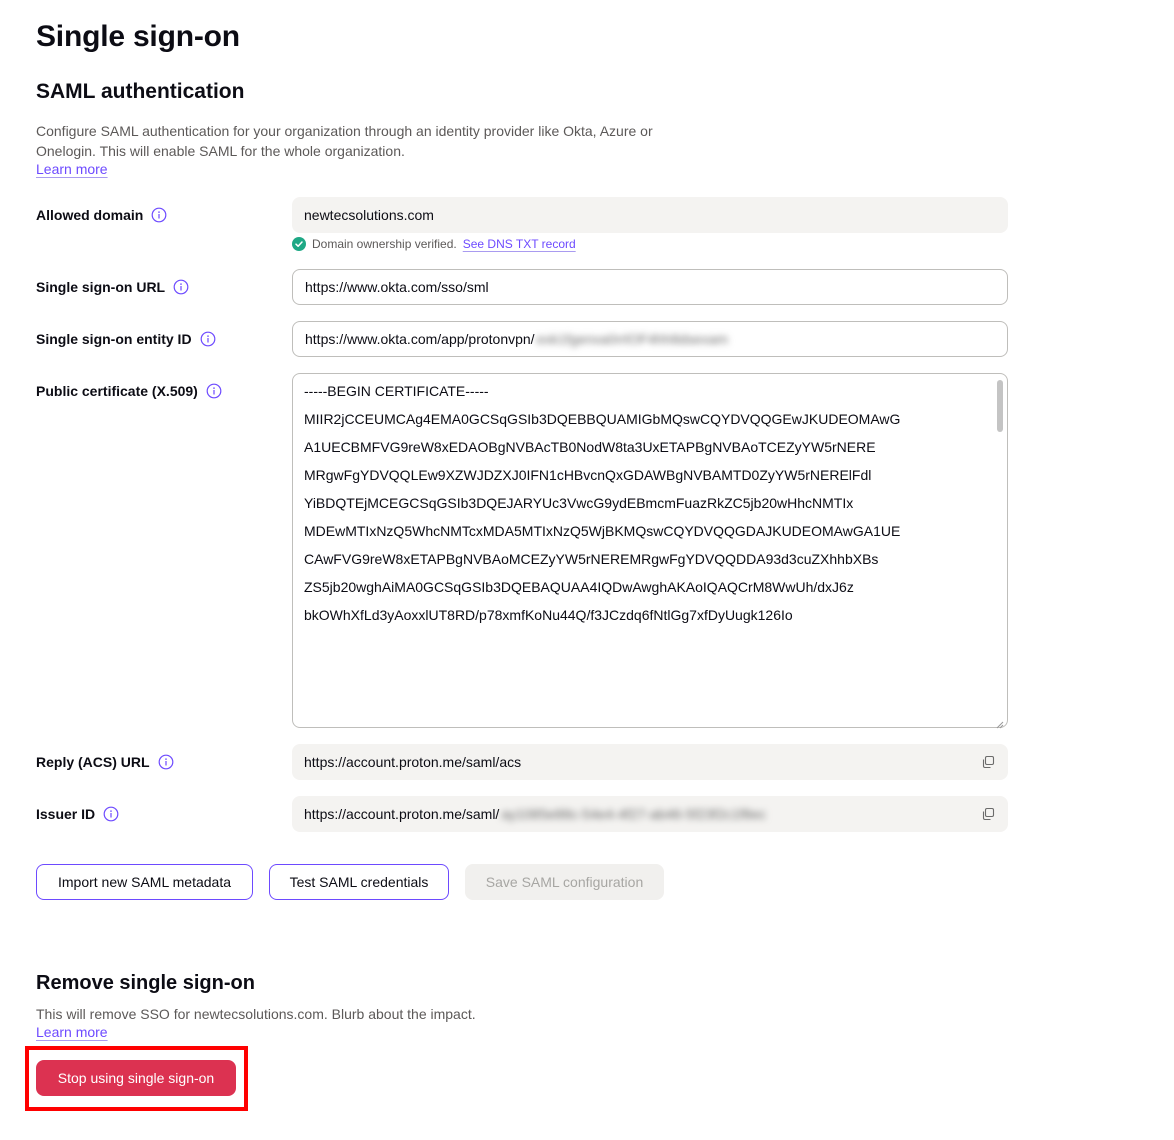 The height and width of the screenshot is (1140, 1174). Describe the element at coordinates (519, 244) in the screenshot. I see `see-dns-txt-record-link: See DNS TXT record` at that location.